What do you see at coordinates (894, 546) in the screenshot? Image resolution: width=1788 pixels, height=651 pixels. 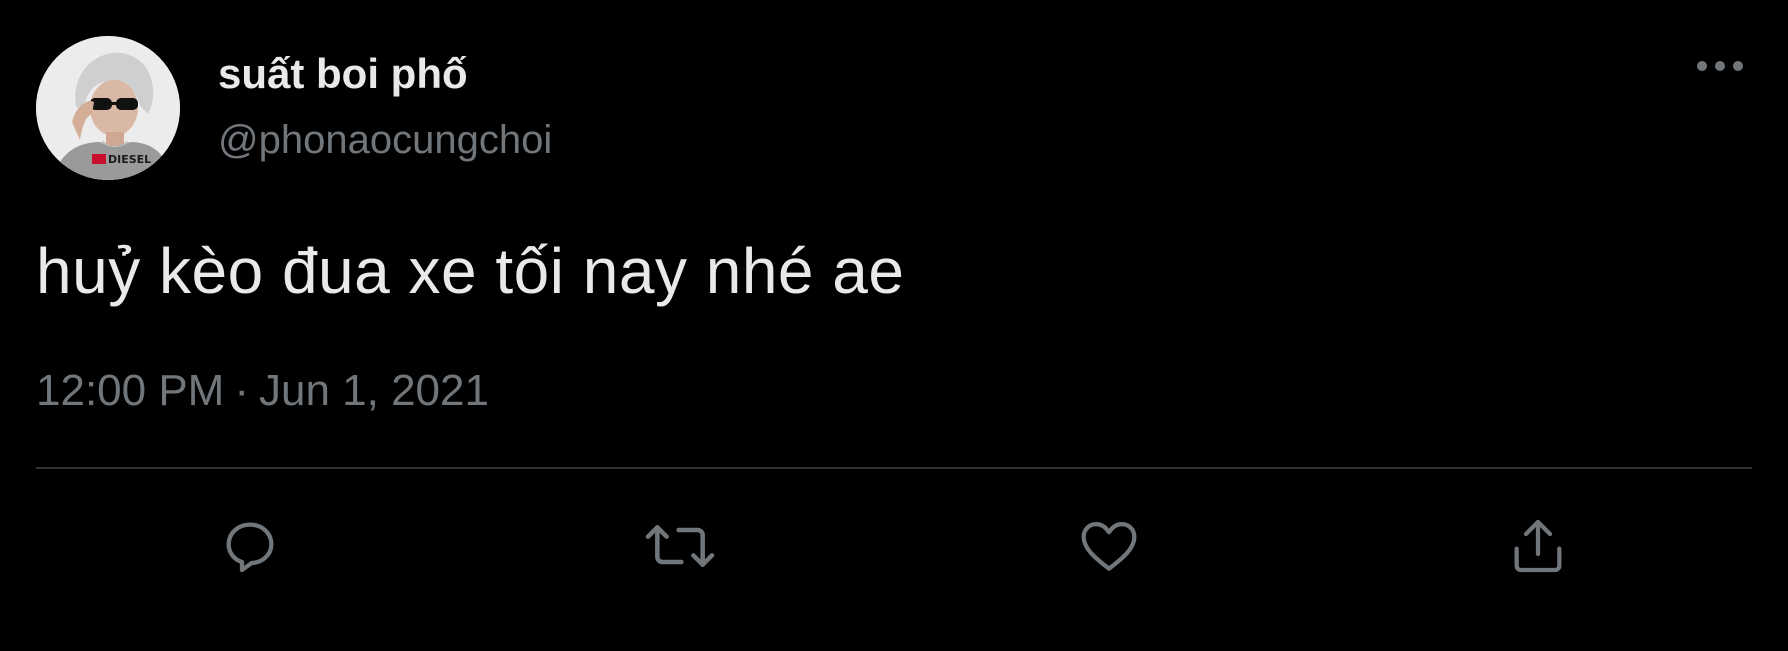 I see `action-bar` at bounding box center [894, 546].